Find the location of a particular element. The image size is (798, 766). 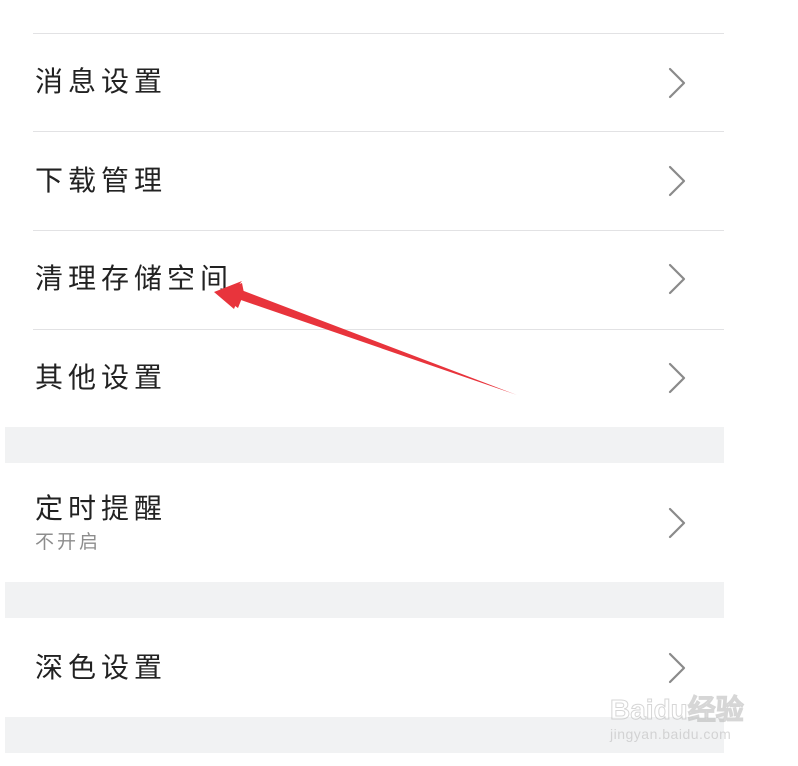

row-status: 不开启 is located at coordinates (68, 542).